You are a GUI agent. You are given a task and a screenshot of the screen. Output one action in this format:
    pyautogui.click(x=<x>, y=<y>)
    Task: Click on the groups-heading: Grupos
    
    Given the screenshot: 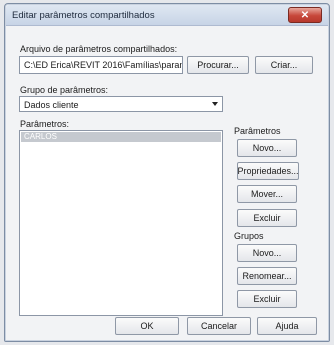 What is the action you would take?
    pyautogui.click(x=249, y=236)
    